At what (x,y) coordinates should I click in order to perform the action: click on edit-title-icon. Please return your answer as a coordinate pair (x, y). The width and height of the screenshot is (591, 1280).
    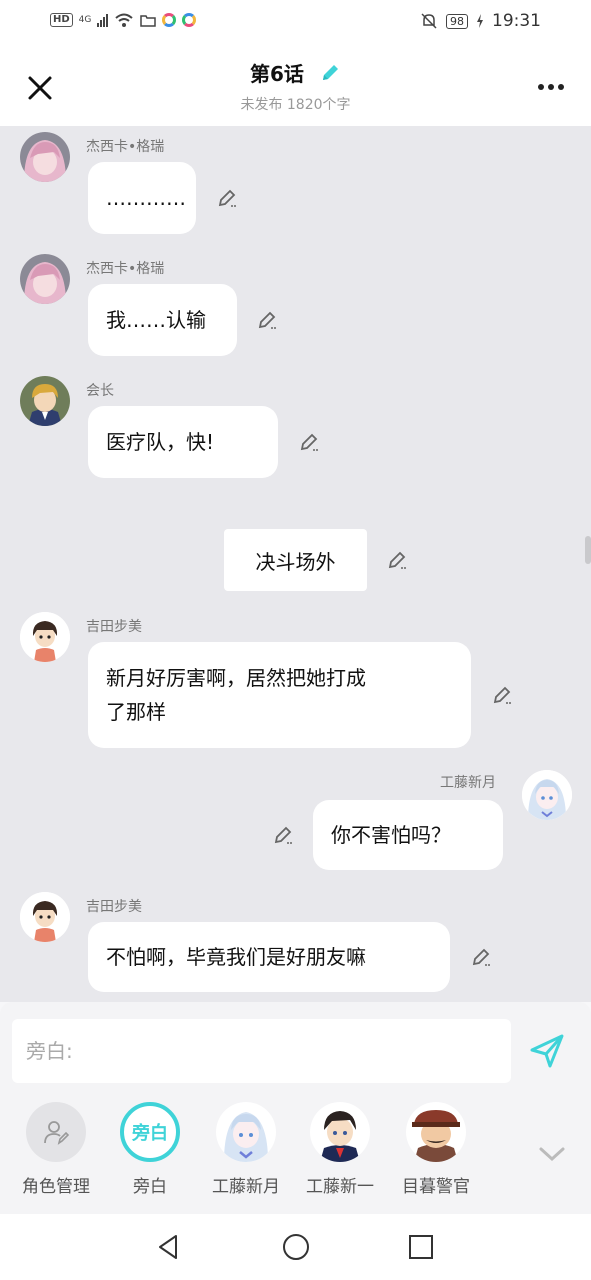
    Looking at the image, I should click on (330, 73).